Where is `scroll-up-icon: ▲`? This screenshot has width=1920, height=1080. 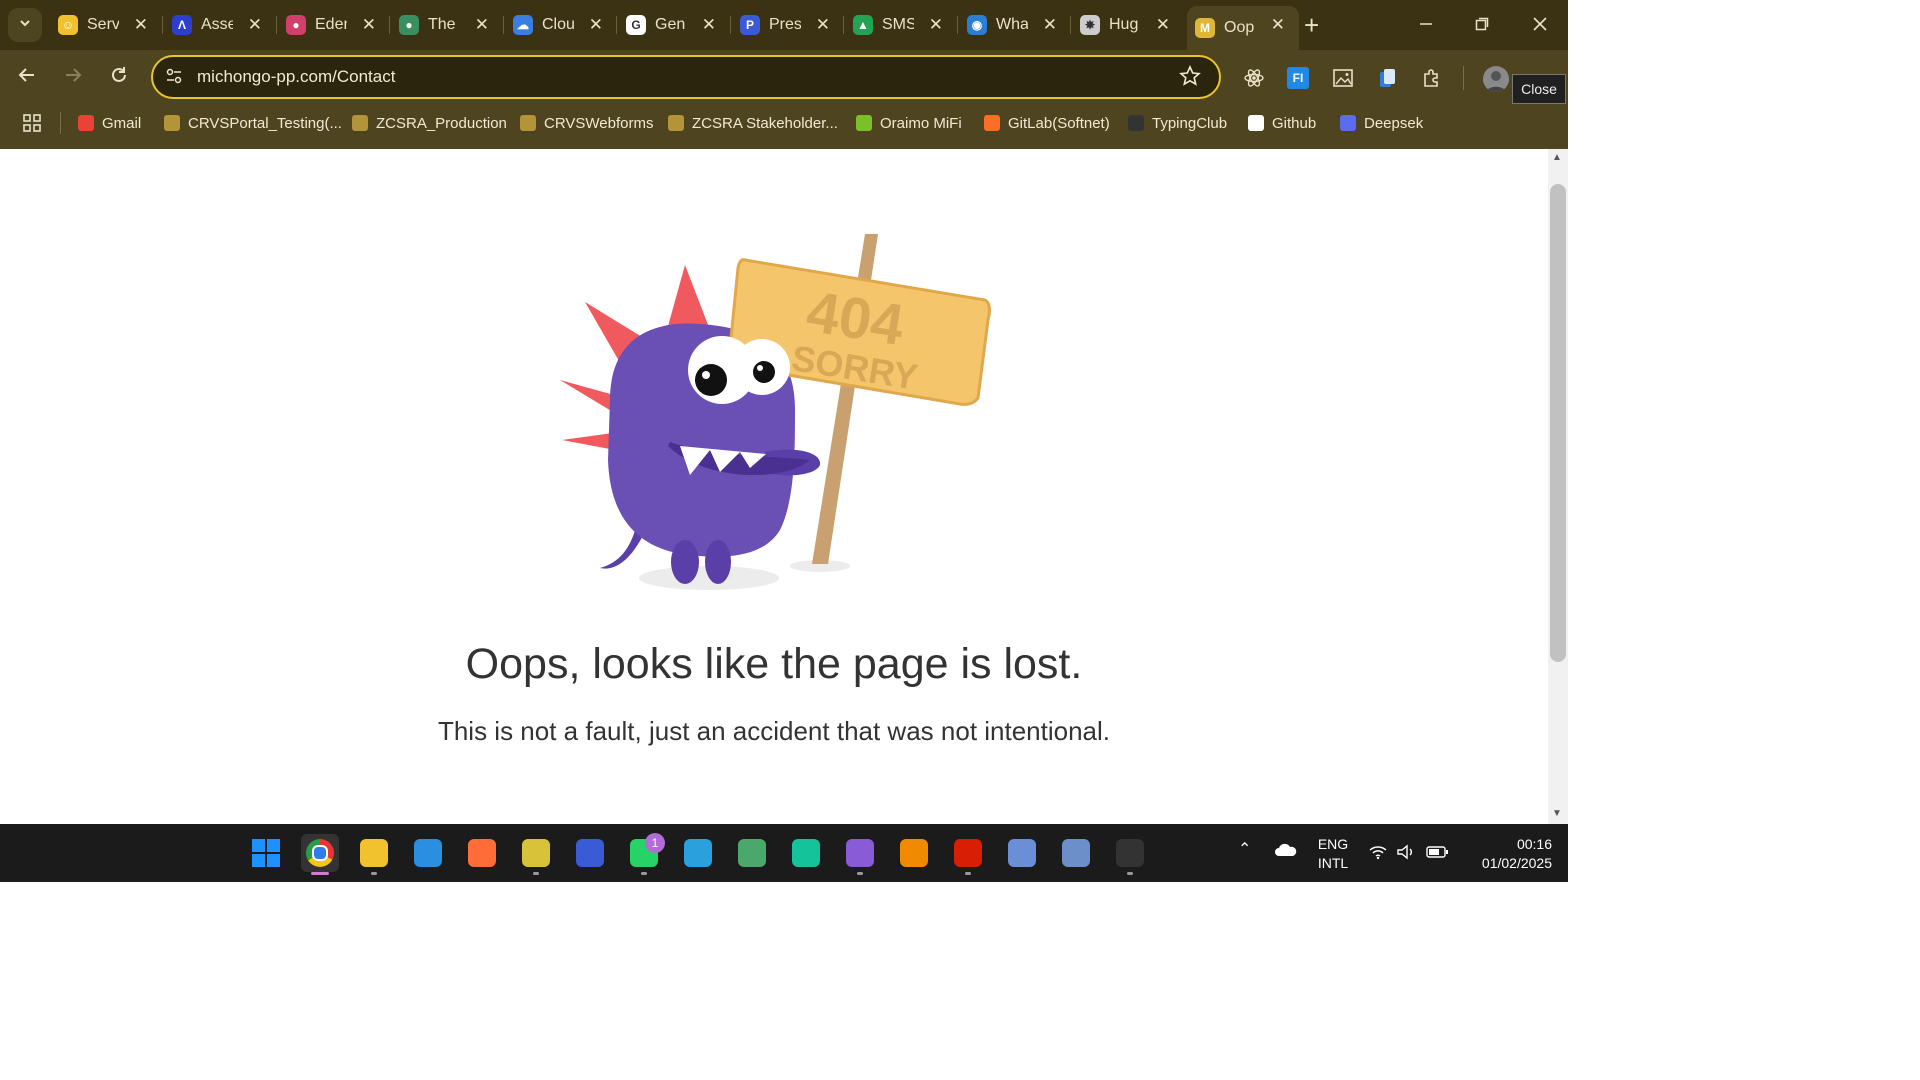
scroll-up-icon: ▲ is located at coordinates (1557, 157).